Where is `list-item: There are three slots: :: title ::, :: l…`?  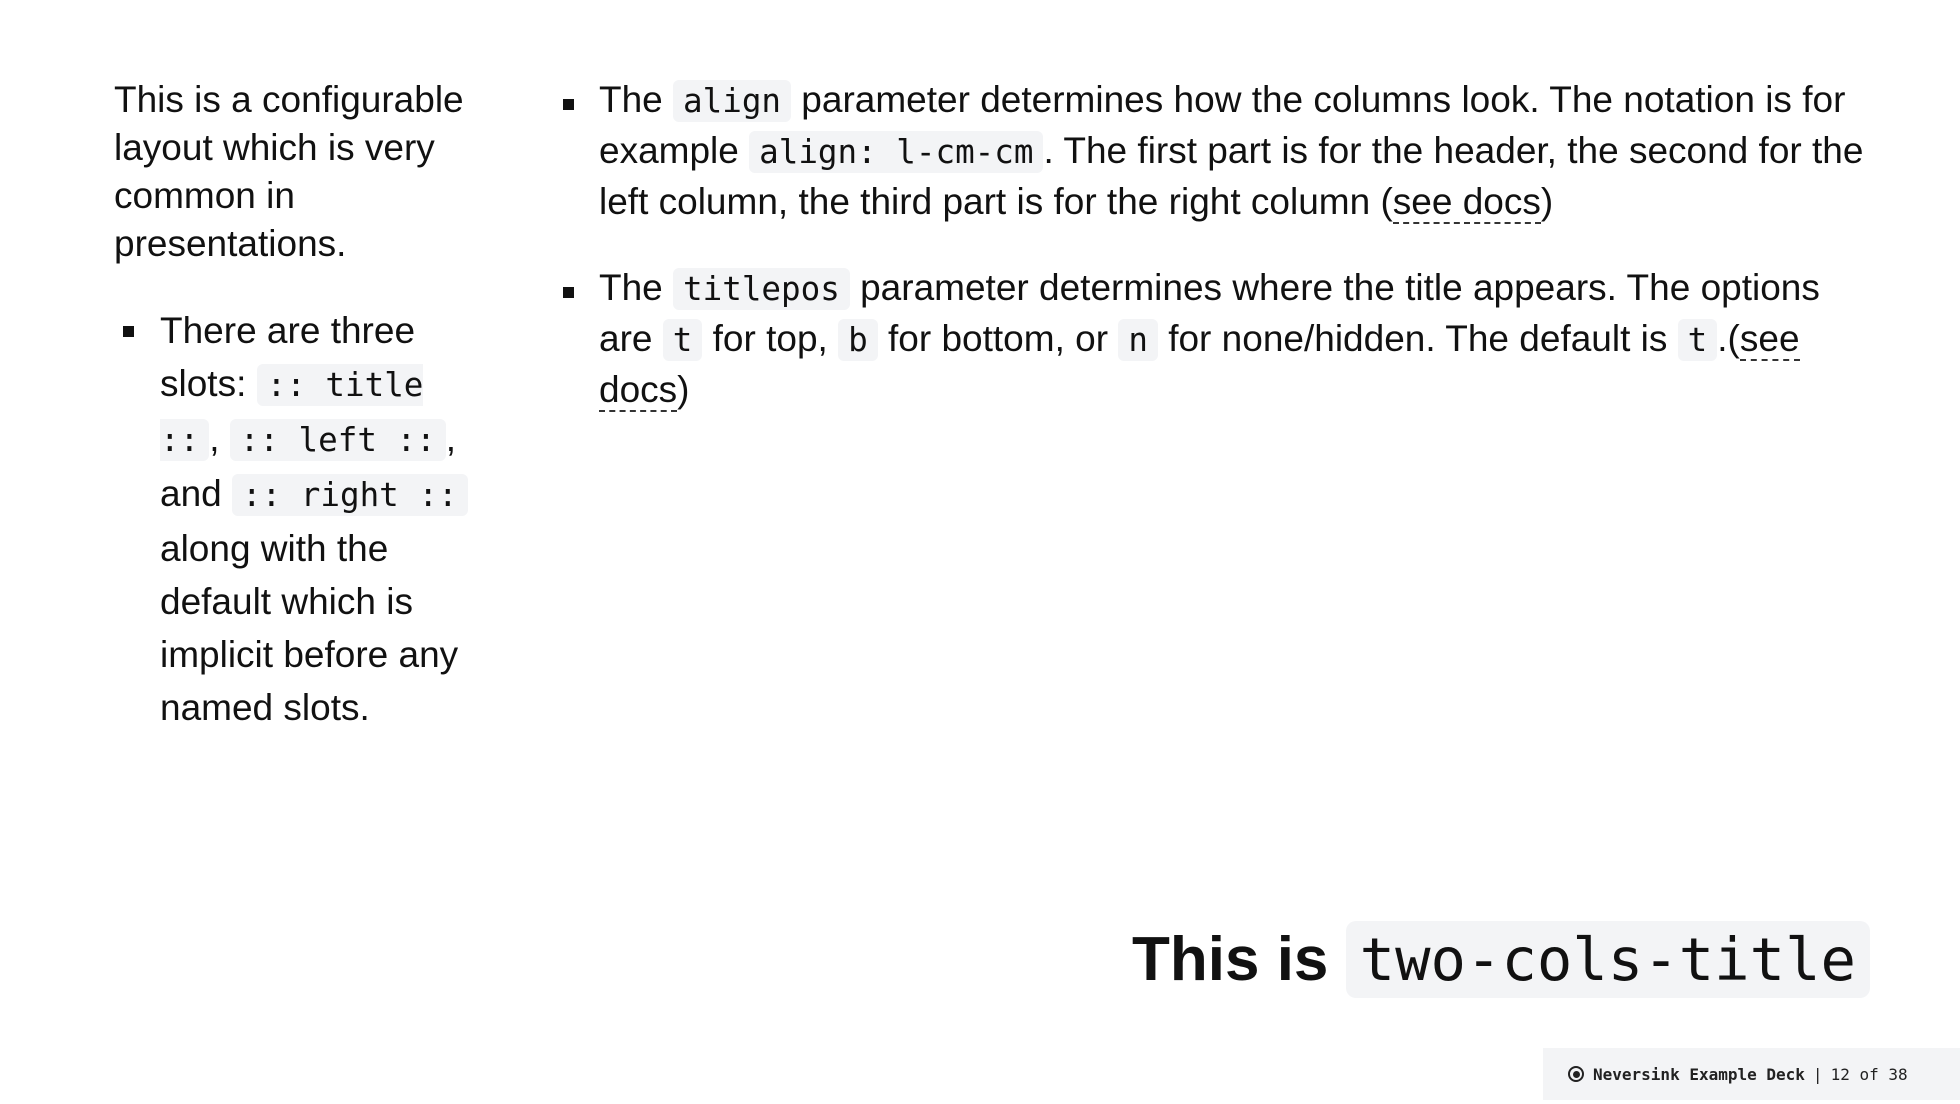 list-item: There are three slots: :: title ::, :: l… is located at coordinates (304, 519).